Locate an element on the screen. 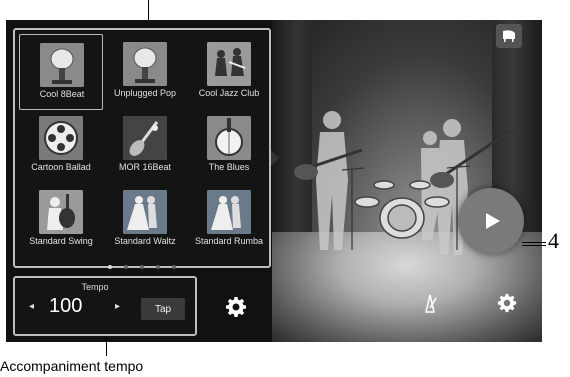 This screenshot has height=377, width=570. play-button is located at coordinates (491, 221).